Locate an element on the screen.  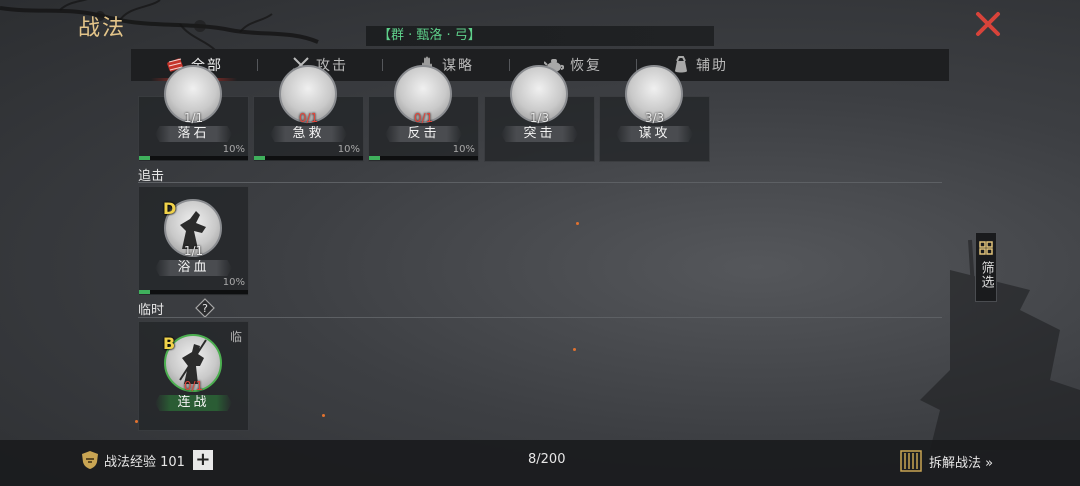
tactic-card-tuji: 1/3 突击 is located at coordinates (539, 113).